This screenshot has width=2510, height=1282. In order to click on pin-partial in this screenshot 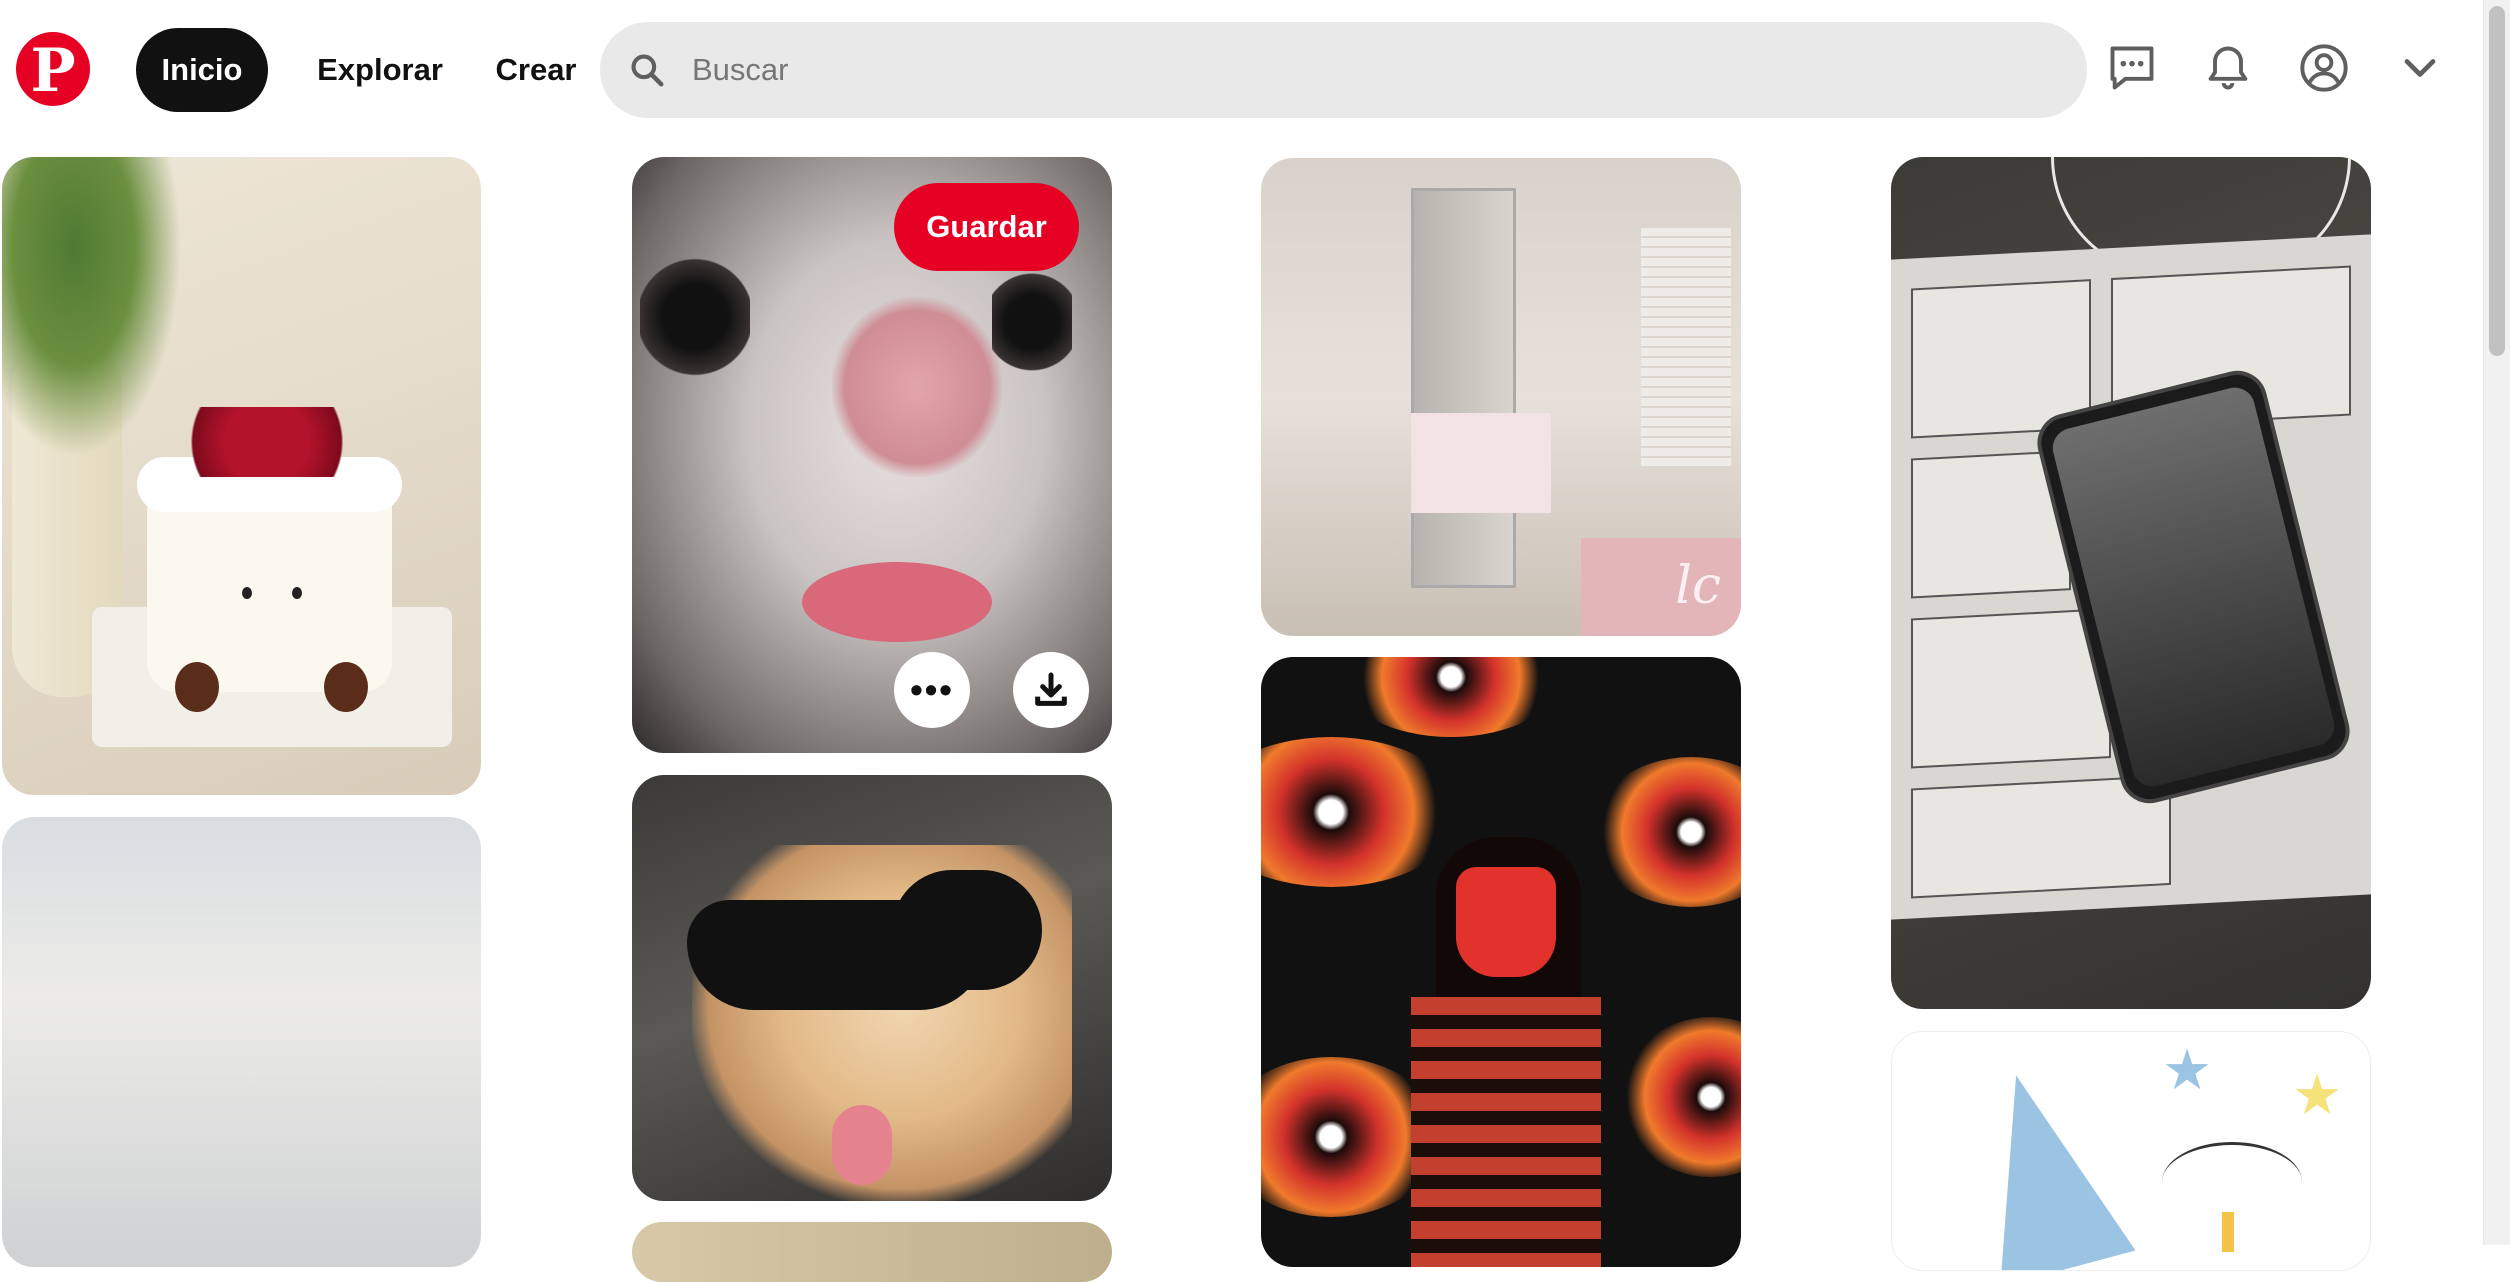, I will do `click(872, 1252)`.